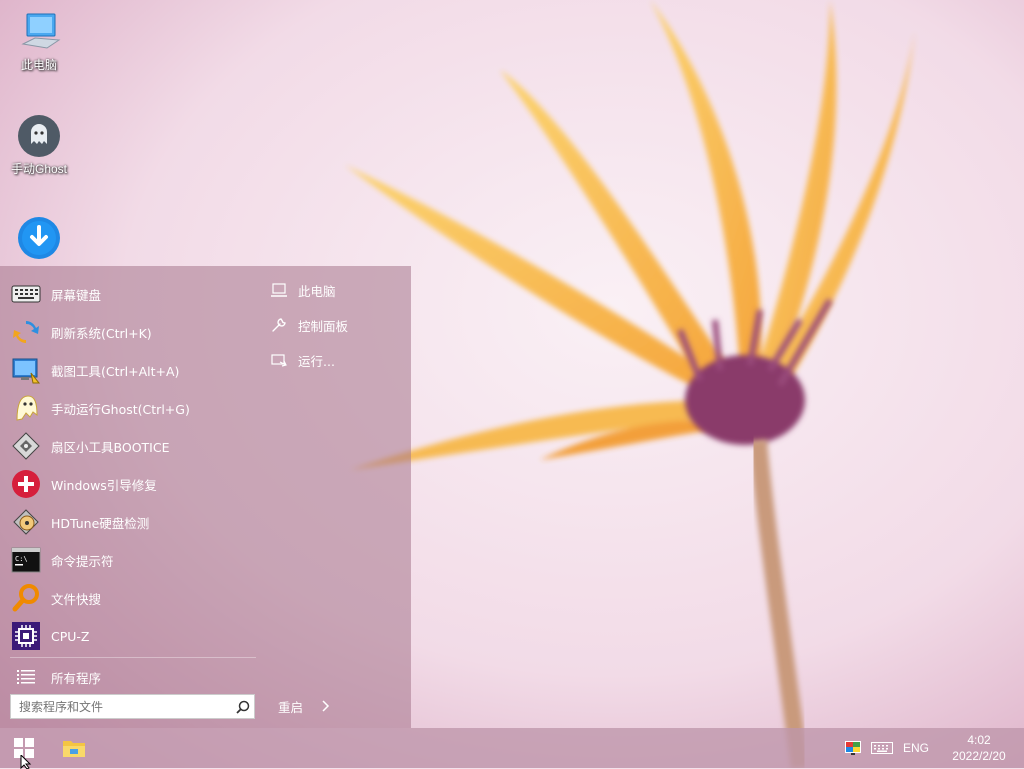 Image resolution: width=1024 pixels, height=769 pixels. Describe the element at coordinates (133, 636) in the screenshot. I see `menu-item-cpu-z: CPU-Z` at that location.